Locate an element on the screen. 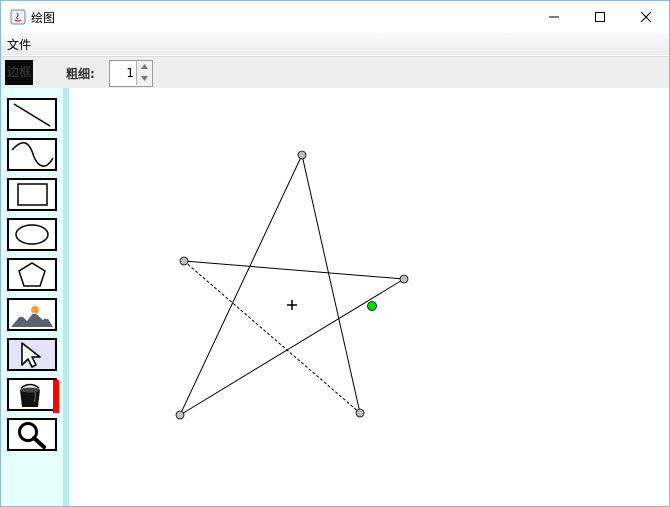 Image resolution: width=670 pixels, height=507 pixels. spinner-down-button is located at coordinates (144, 79).